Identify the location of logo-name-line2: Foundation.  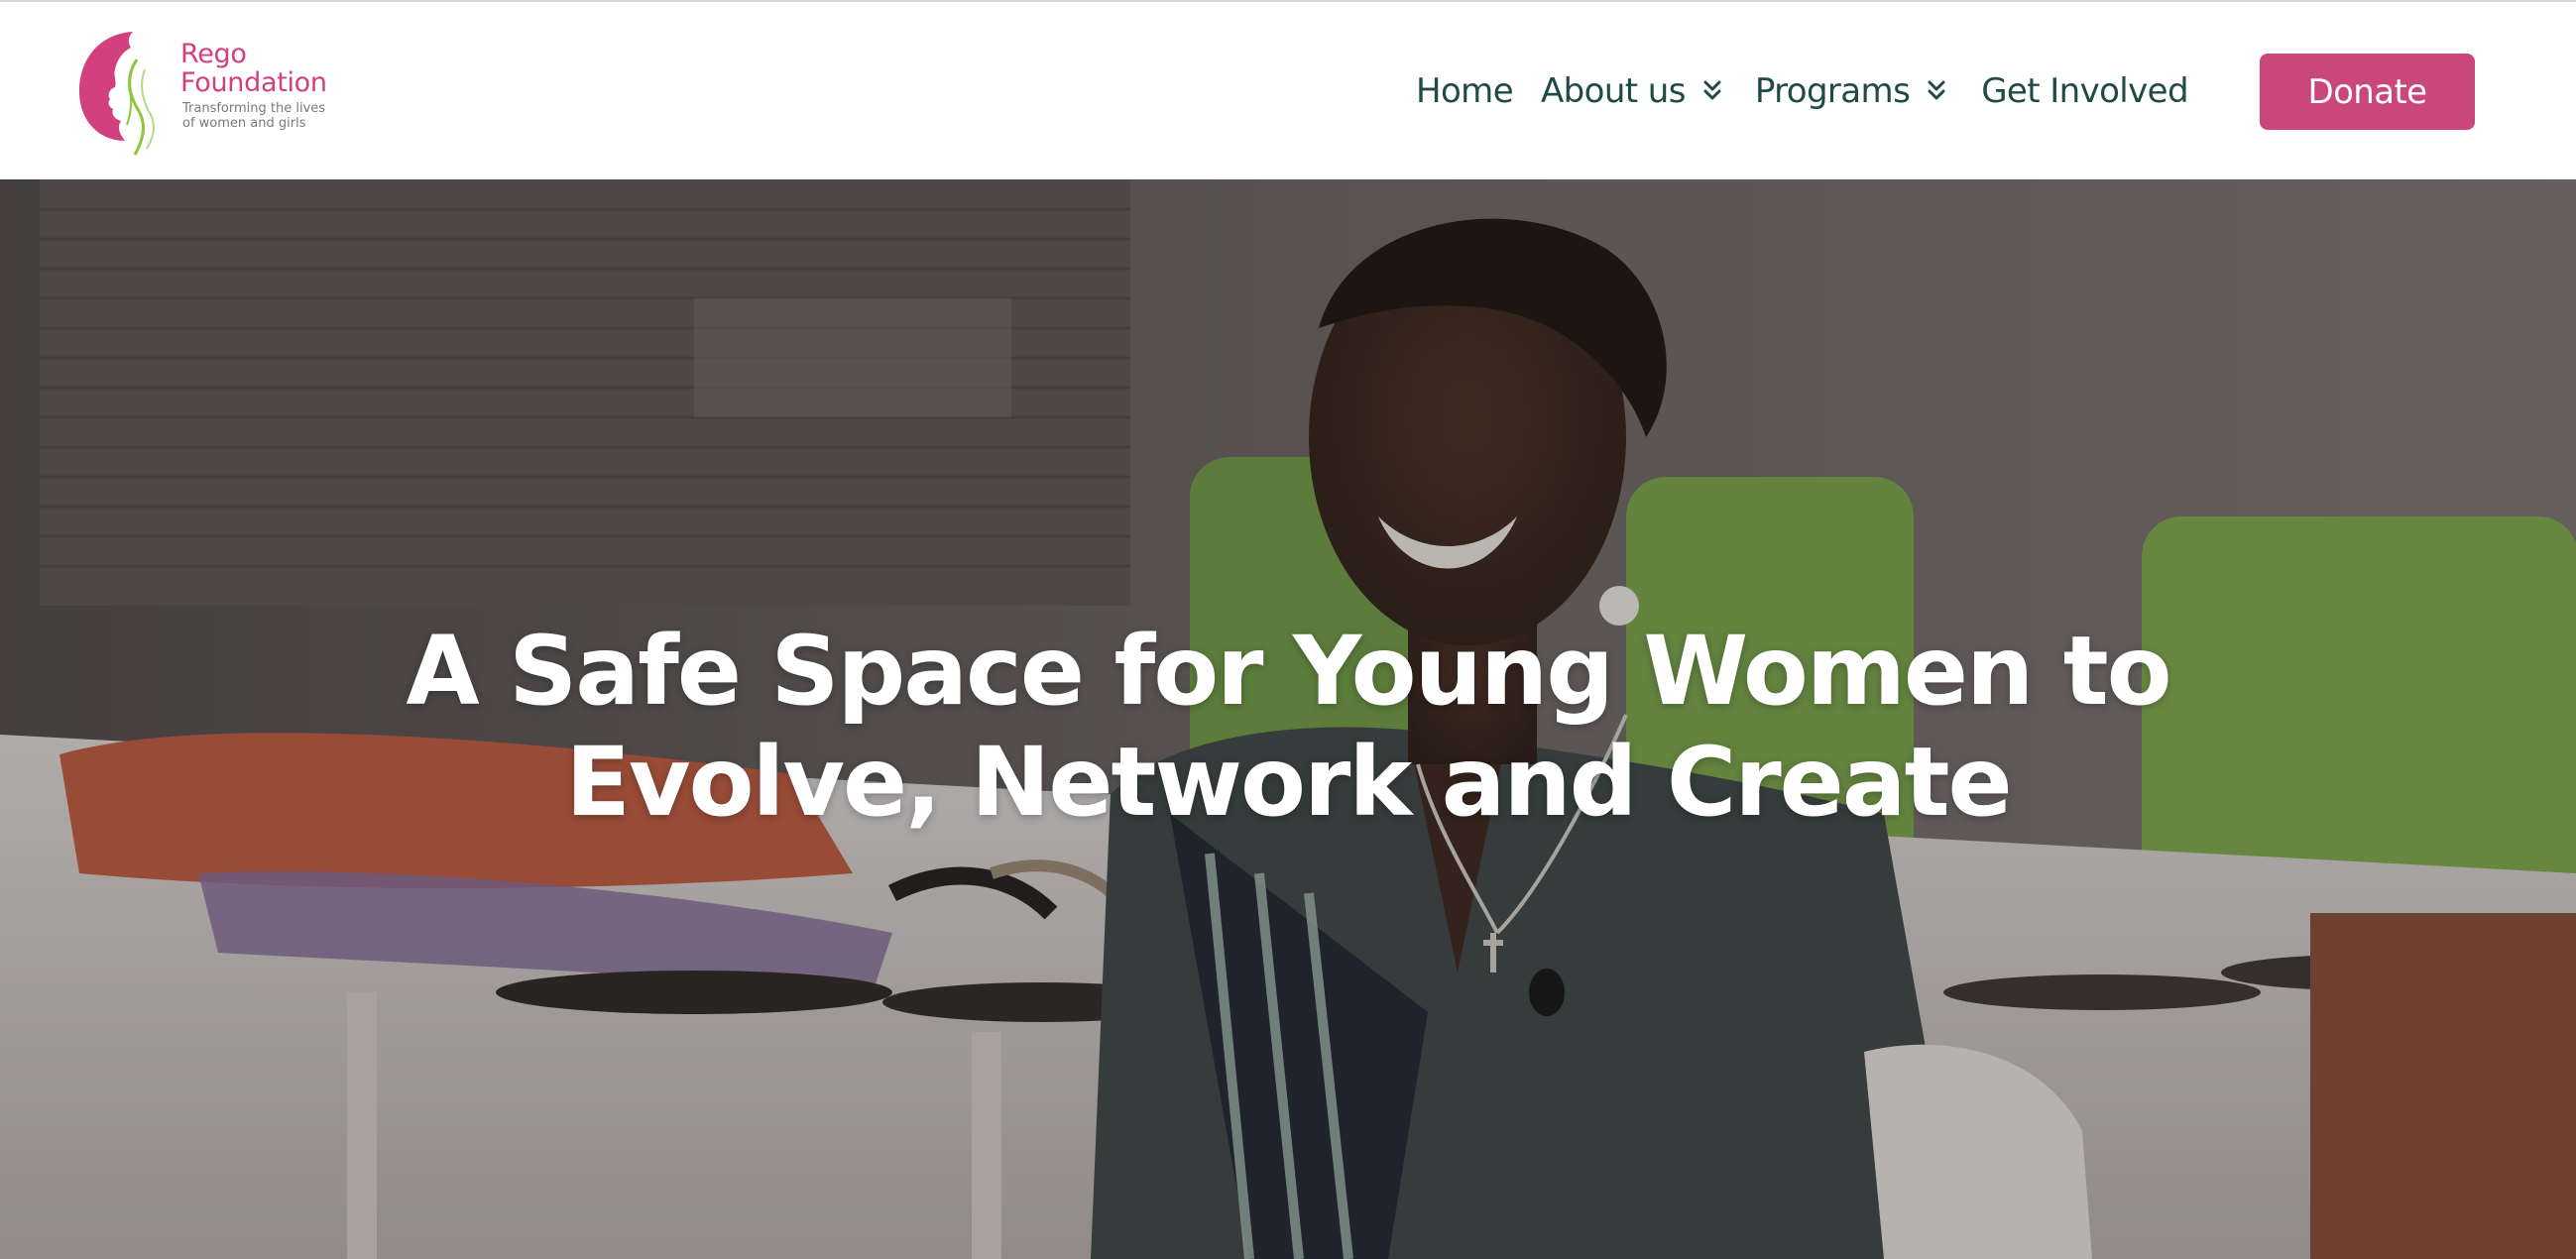
(254, 83).